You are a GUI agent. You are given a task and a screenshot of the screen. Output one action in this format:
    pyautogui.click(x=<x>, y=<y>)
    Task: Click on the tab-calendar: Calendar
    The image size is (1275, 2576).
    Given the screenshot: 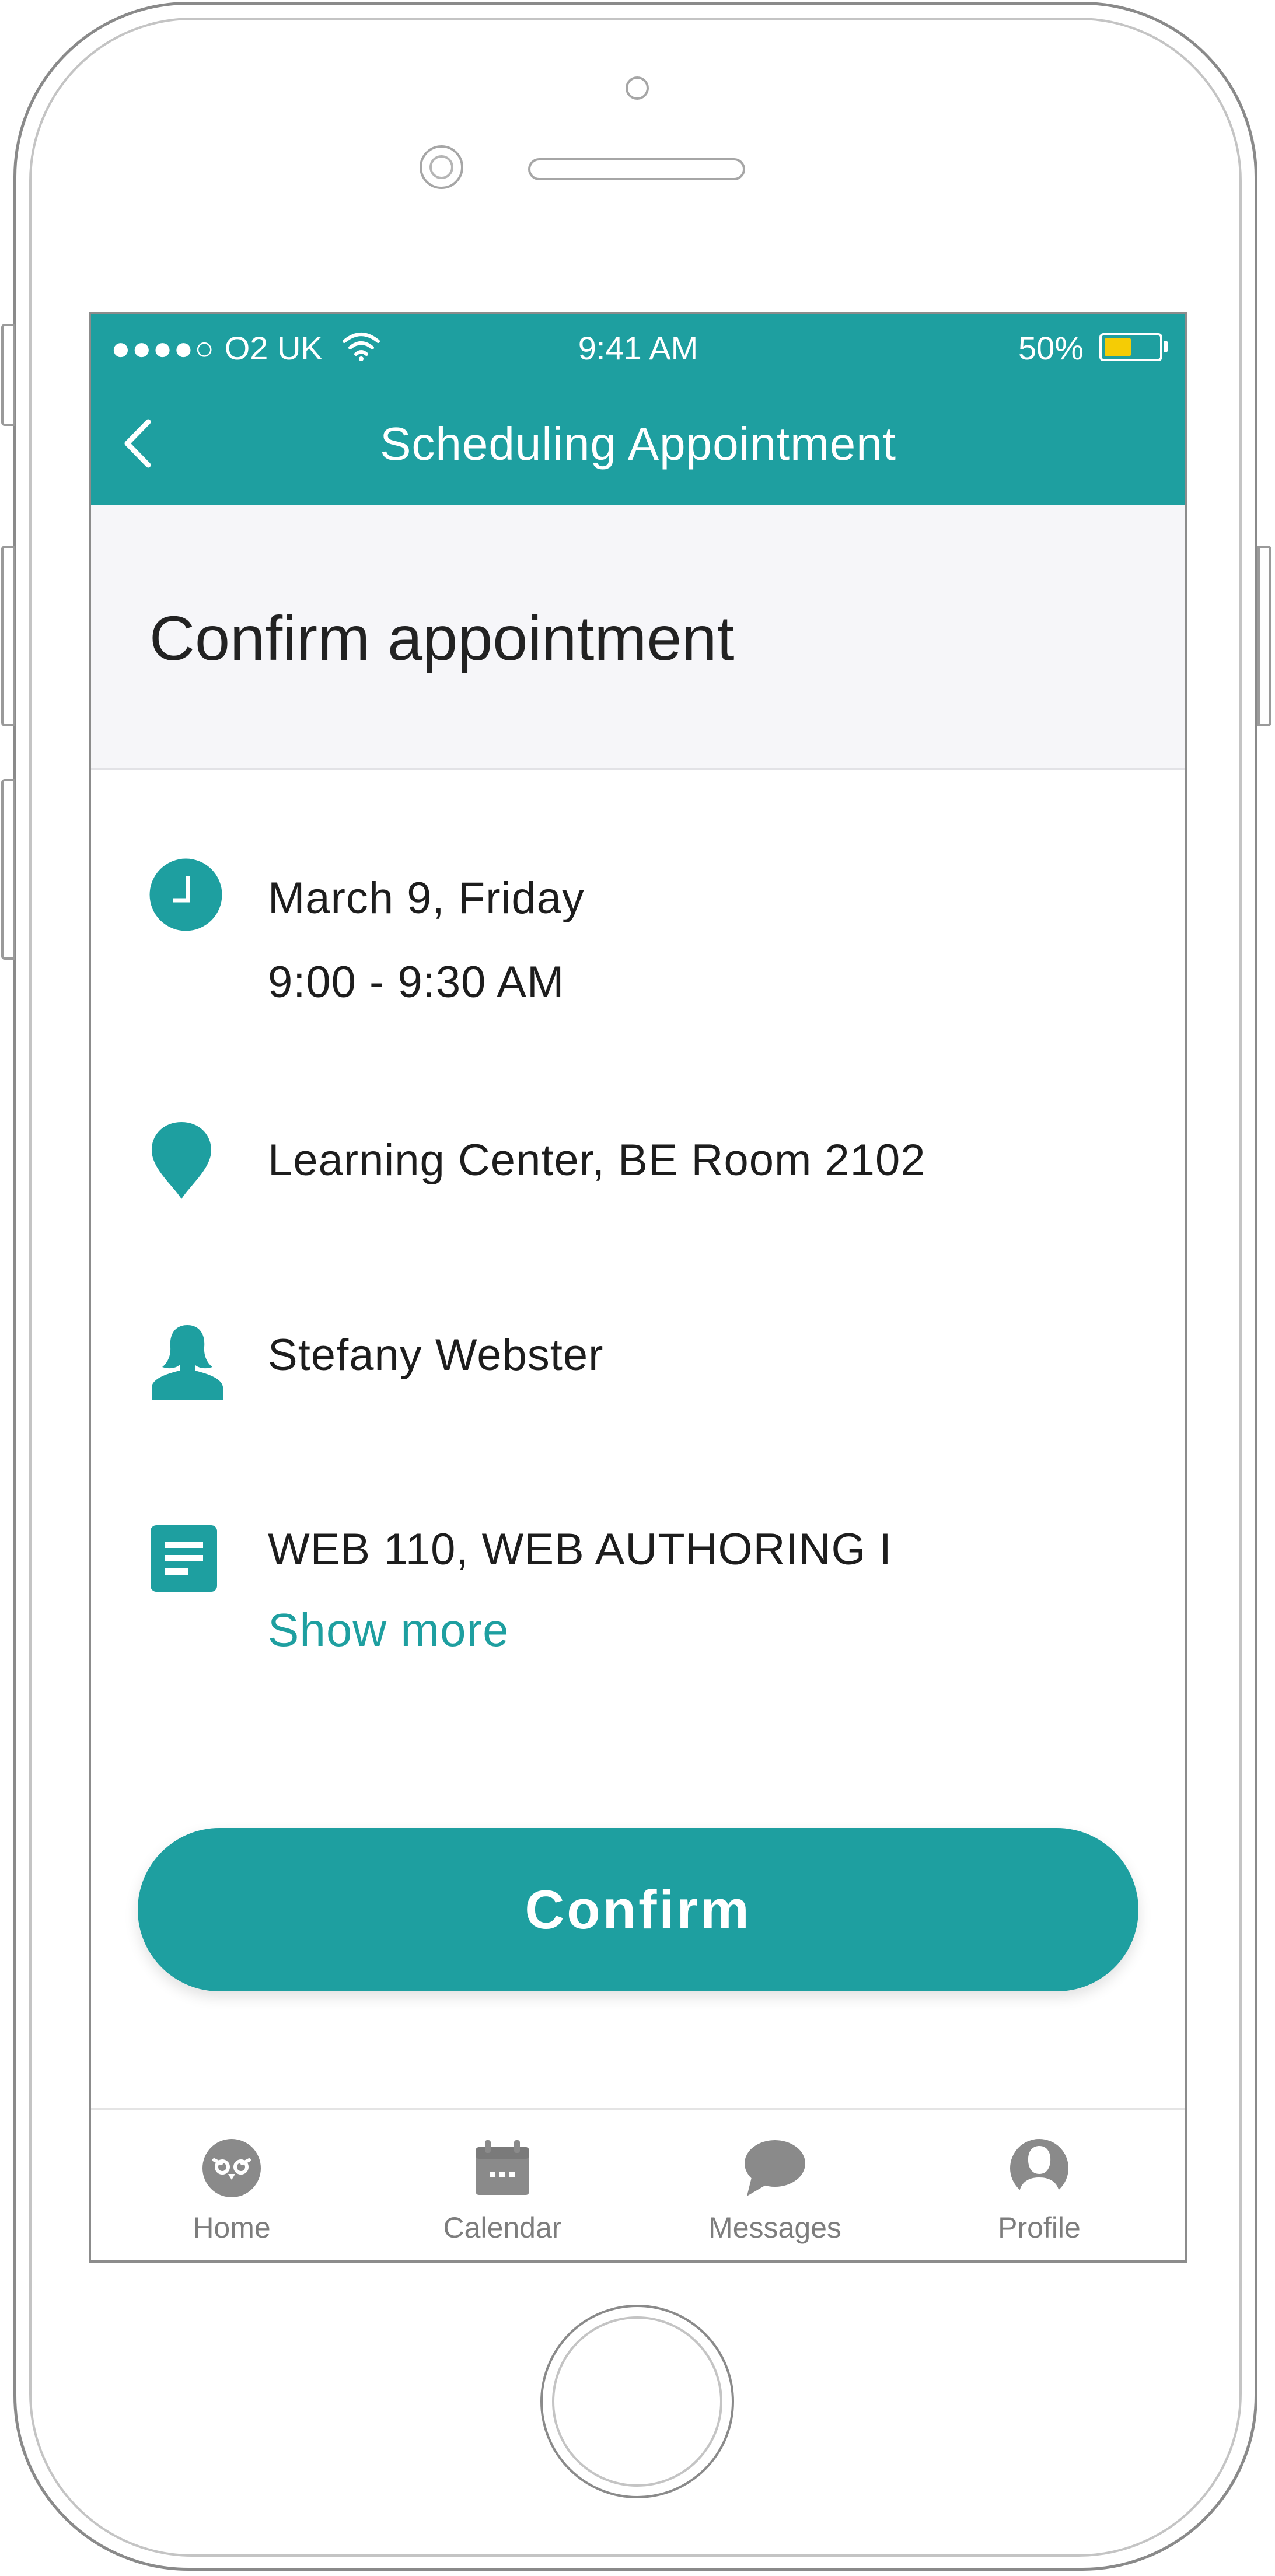 What is the action you would take?
    pyautogui.click(x=502, y=2185)
    